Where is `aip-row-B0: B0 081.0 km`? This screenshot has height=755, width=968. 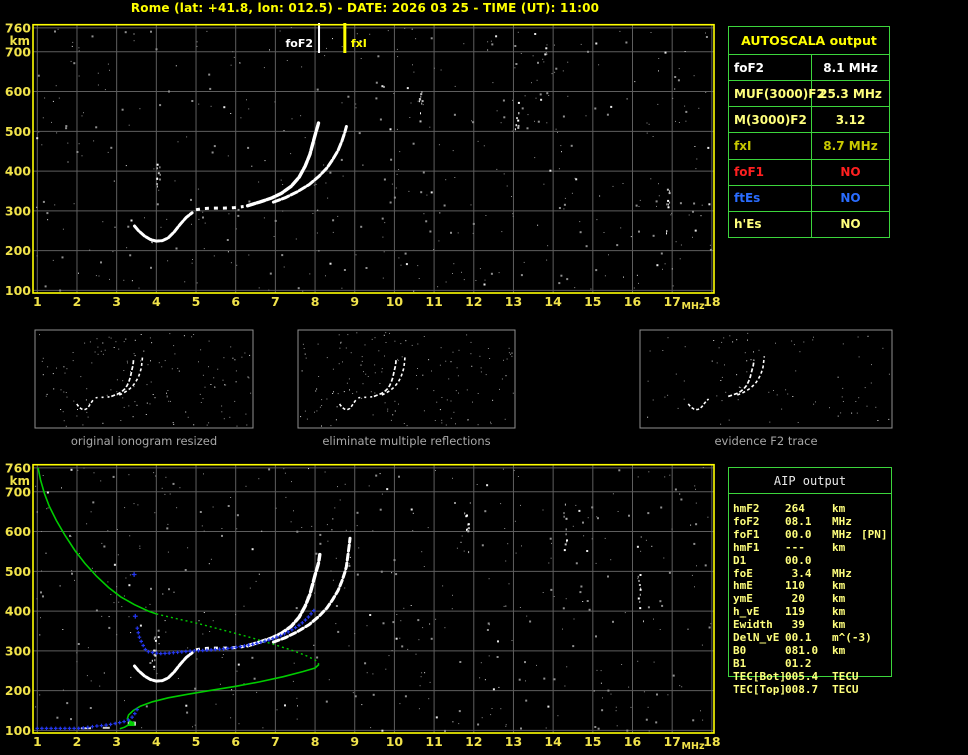 aip-row-B0: B0 081.0 km is located at coordinates (848, 650).